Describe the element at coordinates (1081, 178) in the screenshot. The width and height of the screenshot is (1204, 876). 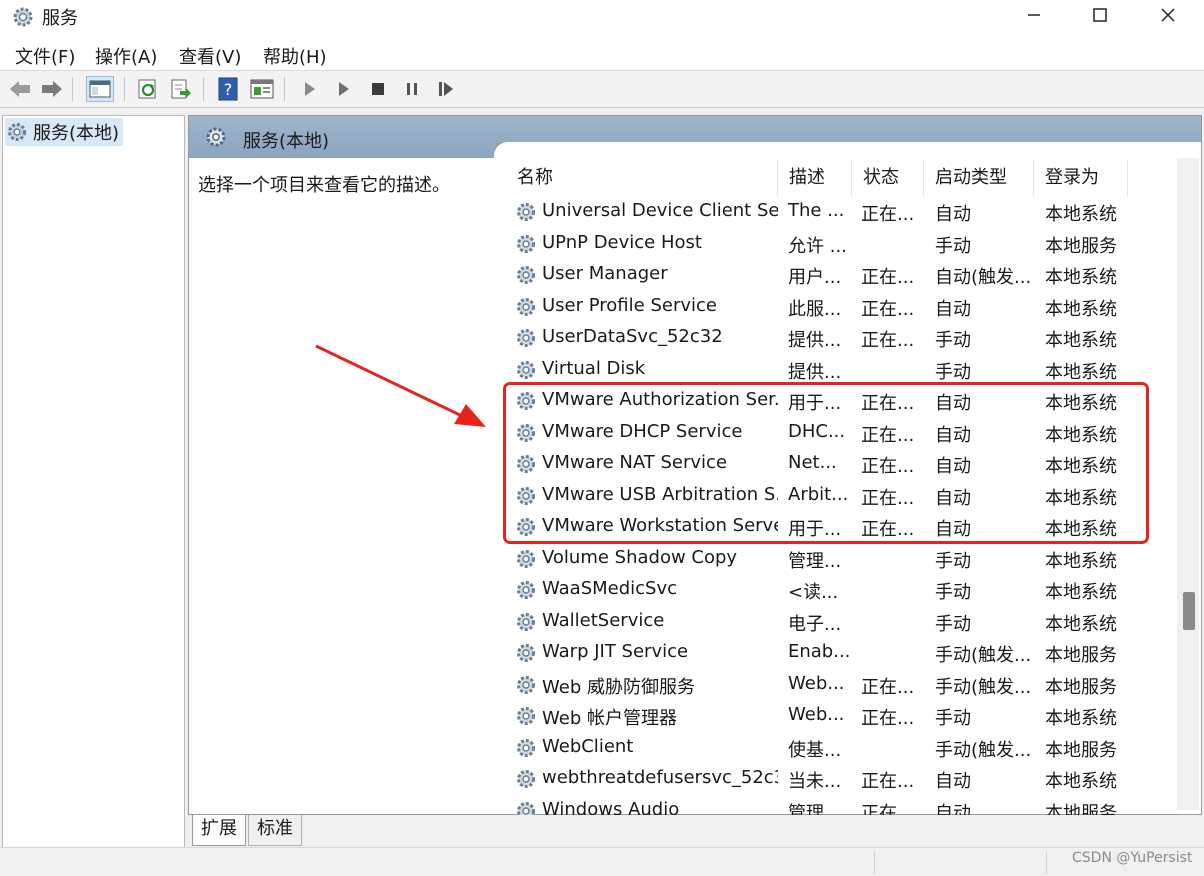
I see `column-header-log-on-as: 登录为` at that location.